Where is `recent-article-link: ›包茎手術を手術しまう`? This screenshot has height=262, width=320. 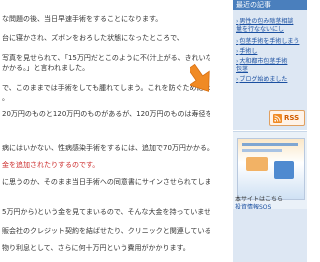
recent-article-link: ›包茎手術を手術しまう is located at coordinates (267, 42).